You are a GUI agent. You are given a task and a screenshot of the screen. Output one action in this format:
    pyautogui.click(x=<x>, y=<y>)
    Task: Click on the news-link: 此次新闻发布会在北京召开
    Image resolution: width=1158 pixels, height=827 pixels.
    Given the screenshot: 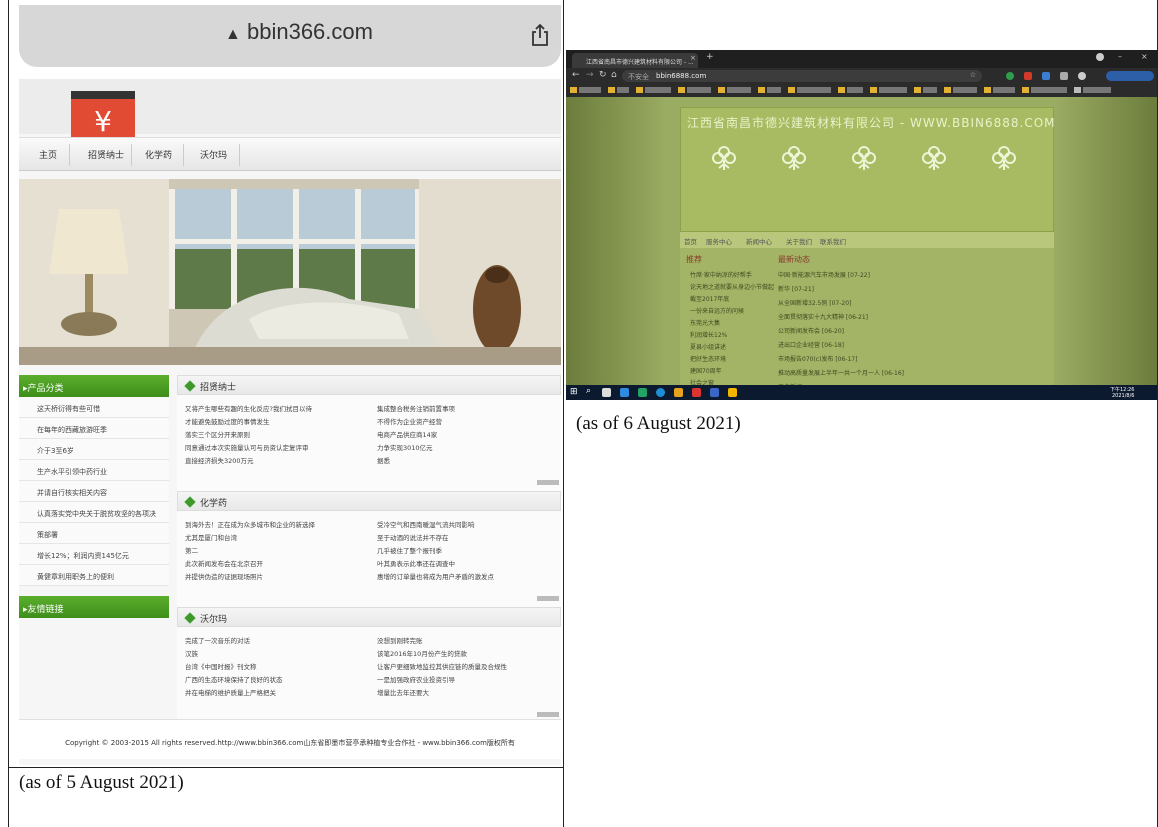 What is the action you would take?
    pyautogui.click(x=224, y=563)
    